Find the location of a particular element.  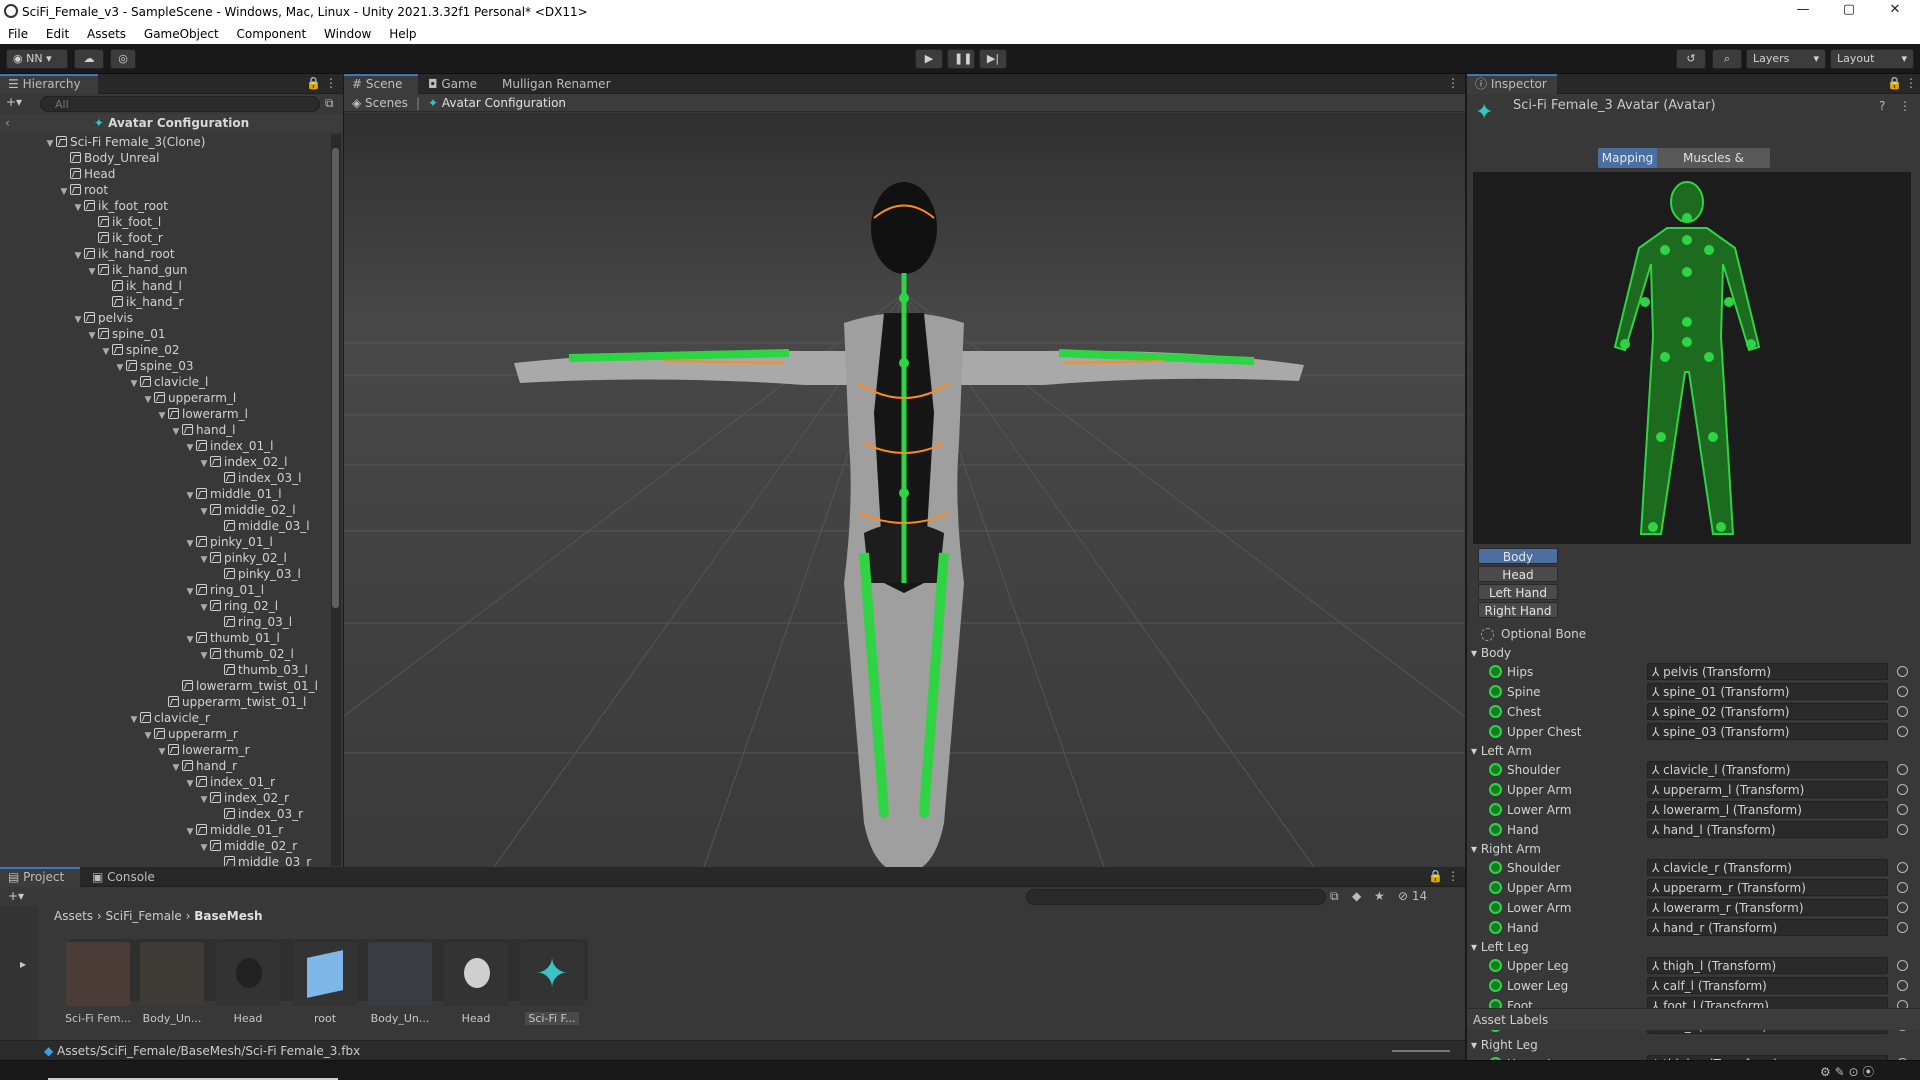

project-search-input is located at coordinates (1176, 897).